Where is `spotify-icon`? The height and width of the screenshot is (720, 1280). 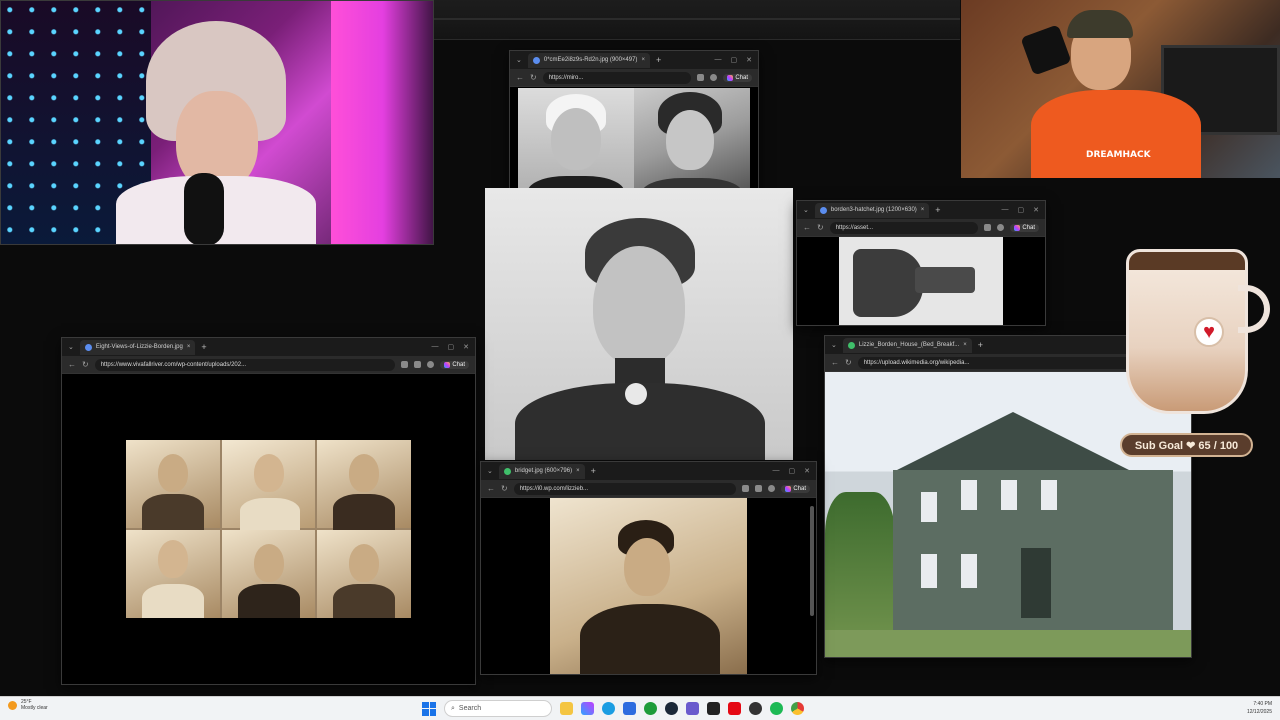
spotify-icon is located at coordinates (776, 708).